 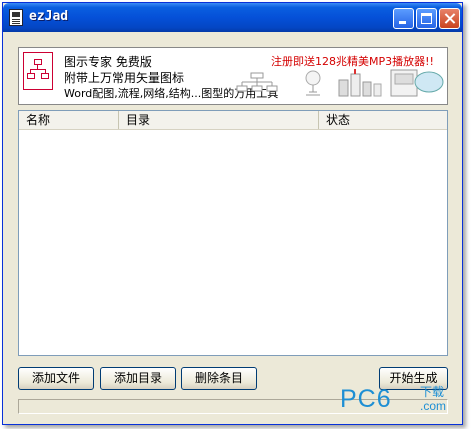 I want to click on add-file-button: 添加文件, so click(x=56, y=378).